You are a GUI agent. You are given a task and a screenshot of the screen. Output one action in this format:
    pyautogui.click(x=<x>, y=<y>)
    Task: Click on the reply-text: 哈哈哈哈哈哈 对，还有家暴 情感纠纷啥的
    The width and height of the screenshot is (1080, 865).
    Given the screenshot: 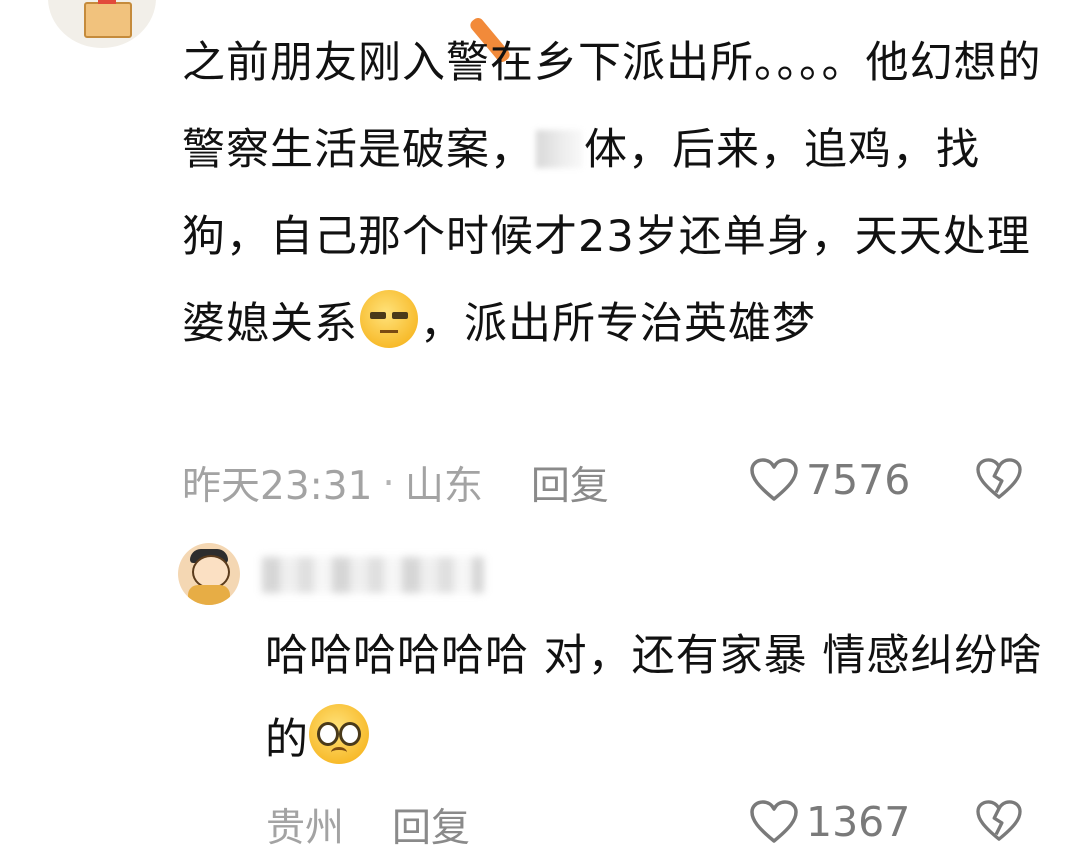 What is the action you would take?
    pyautogui.click(x=654, y=698)
    